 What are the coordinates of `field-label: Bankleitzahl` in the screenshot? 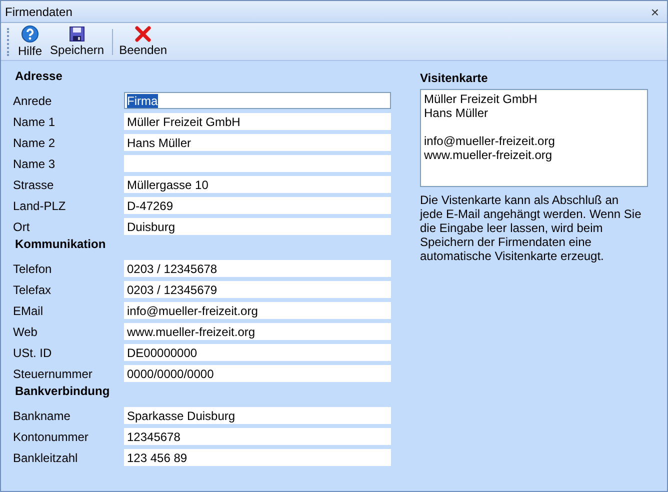 It's located at (46, 458).